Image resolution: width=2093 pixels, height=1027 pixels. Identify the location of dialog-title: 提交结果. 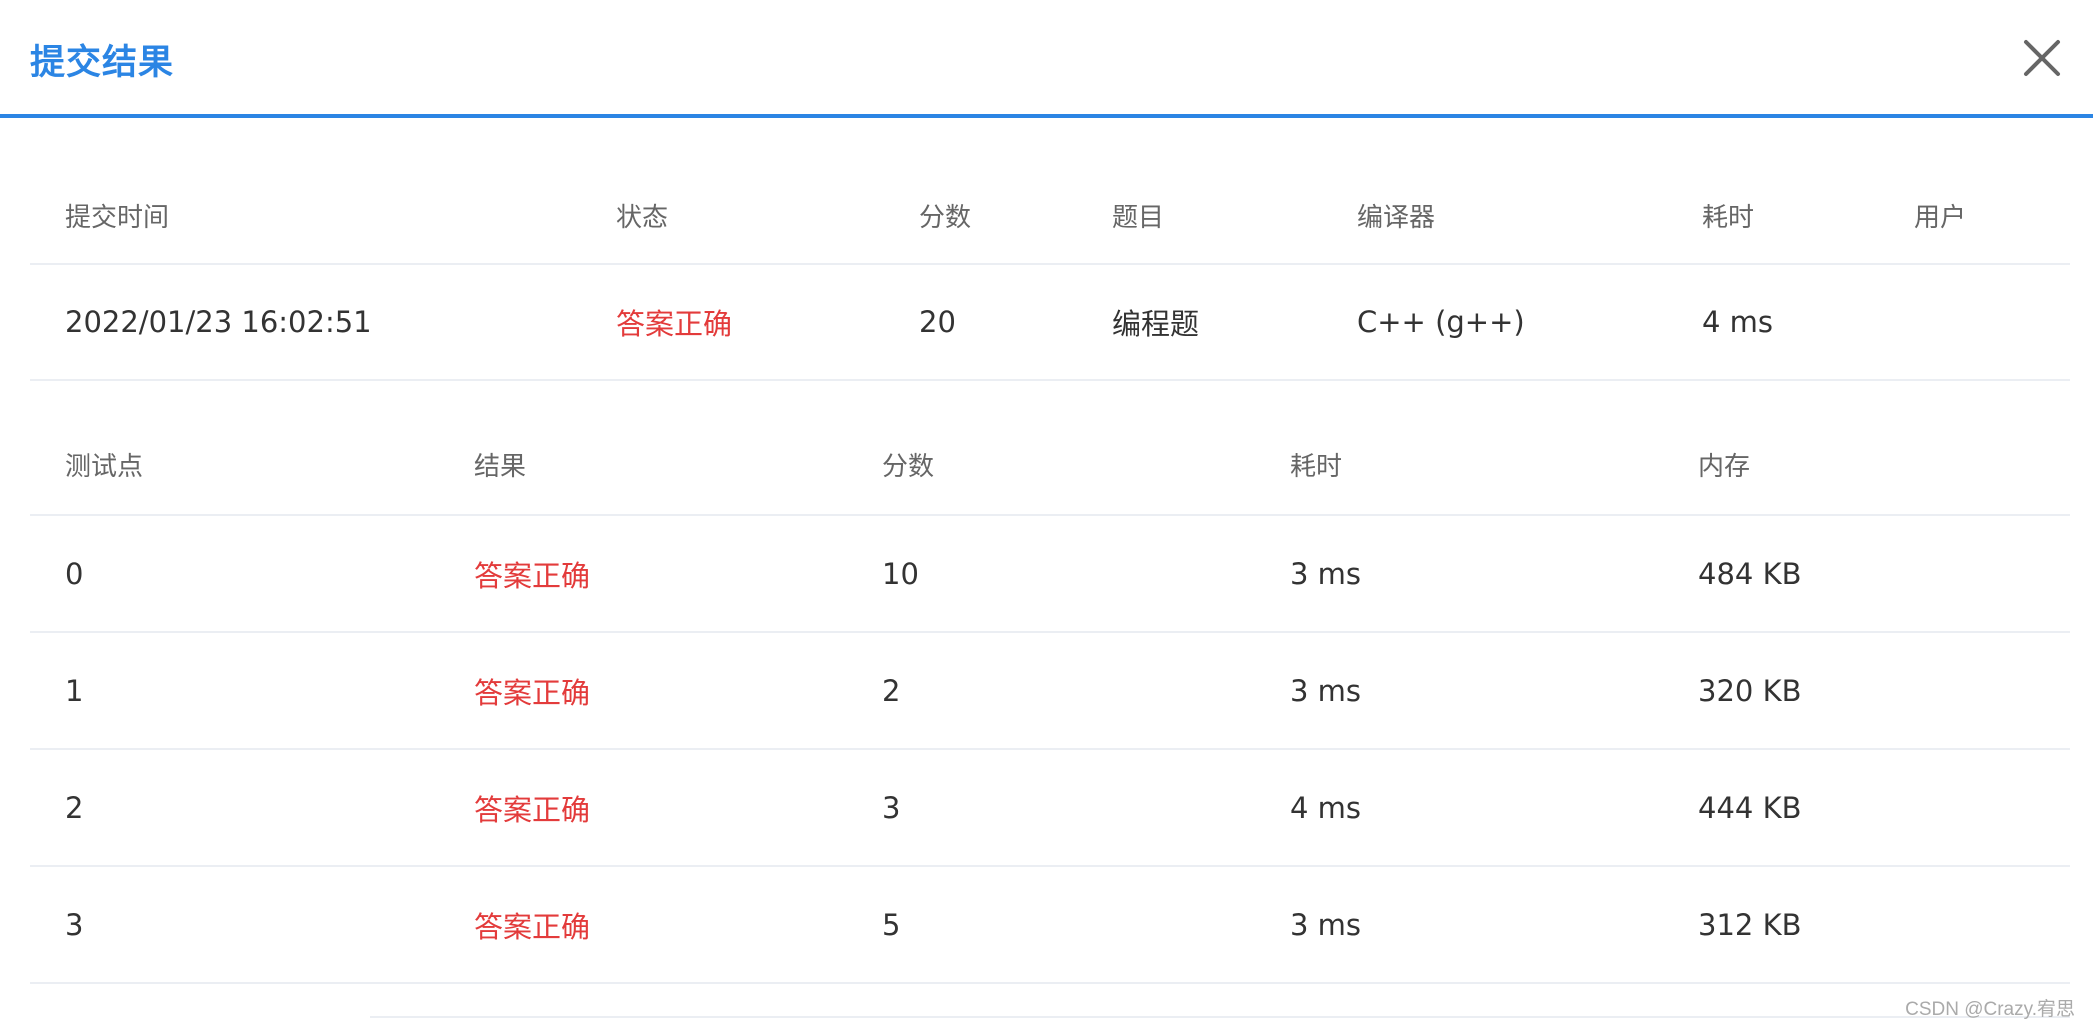
(102, 63).